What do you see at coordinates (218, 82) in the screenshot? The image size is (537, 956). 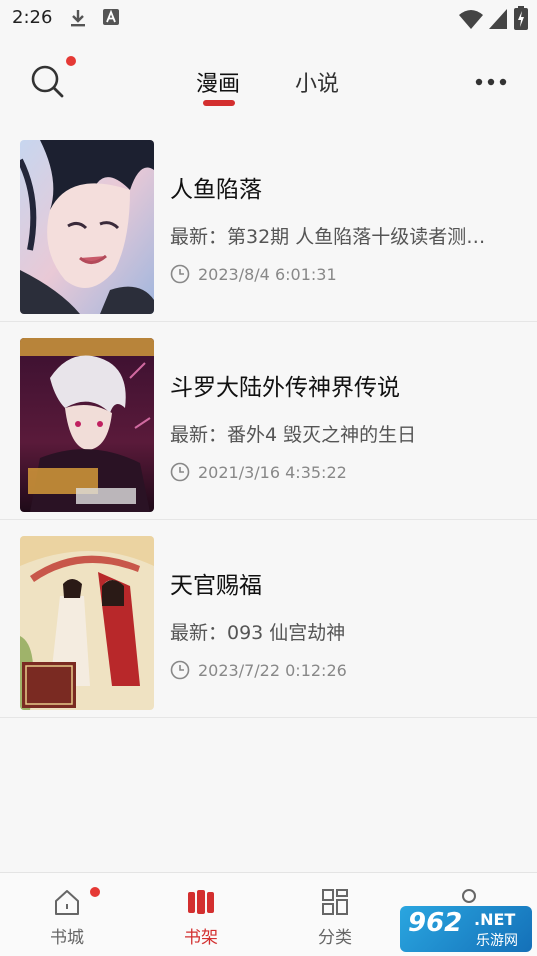 I see `tab-manhua: 漫画` at bounding box center [218, 82].